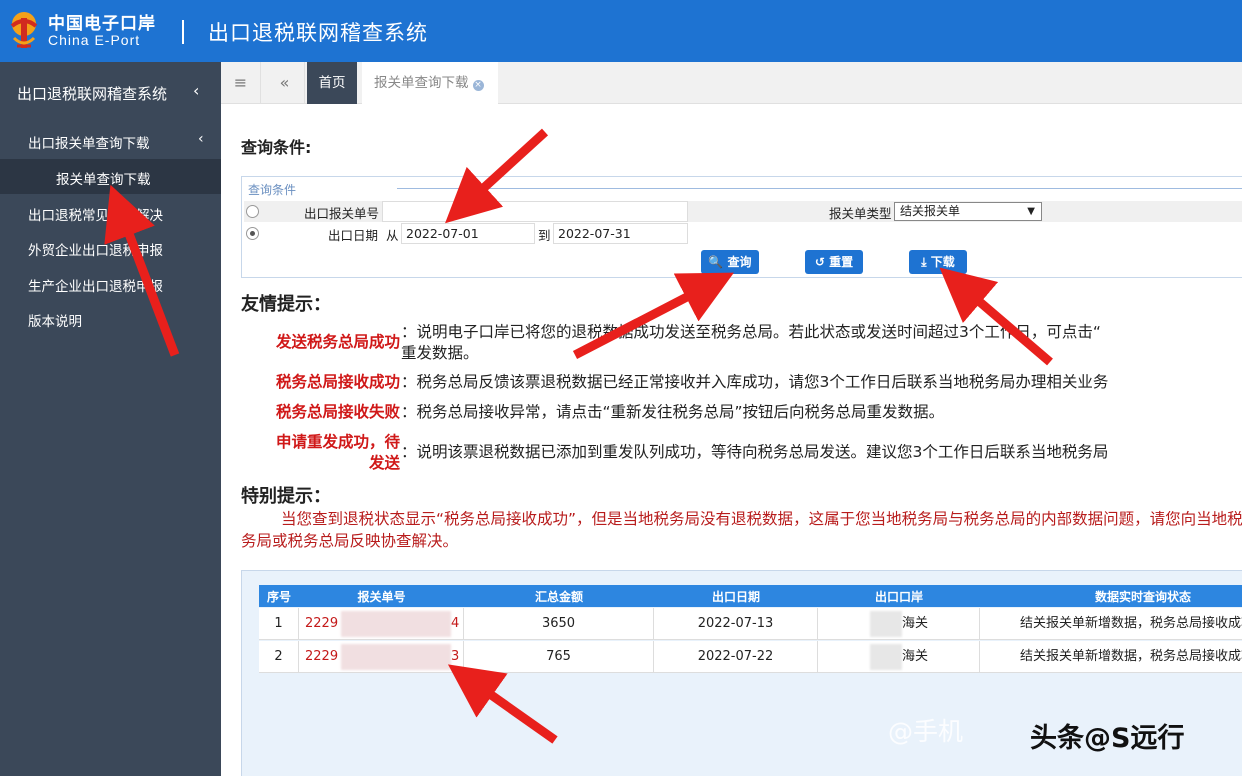 This screenshot has height=776, width=1242. Describe the element at coordinates (286, 304) in the screenshot. I see `tips-title: 友情提示：` at that location.